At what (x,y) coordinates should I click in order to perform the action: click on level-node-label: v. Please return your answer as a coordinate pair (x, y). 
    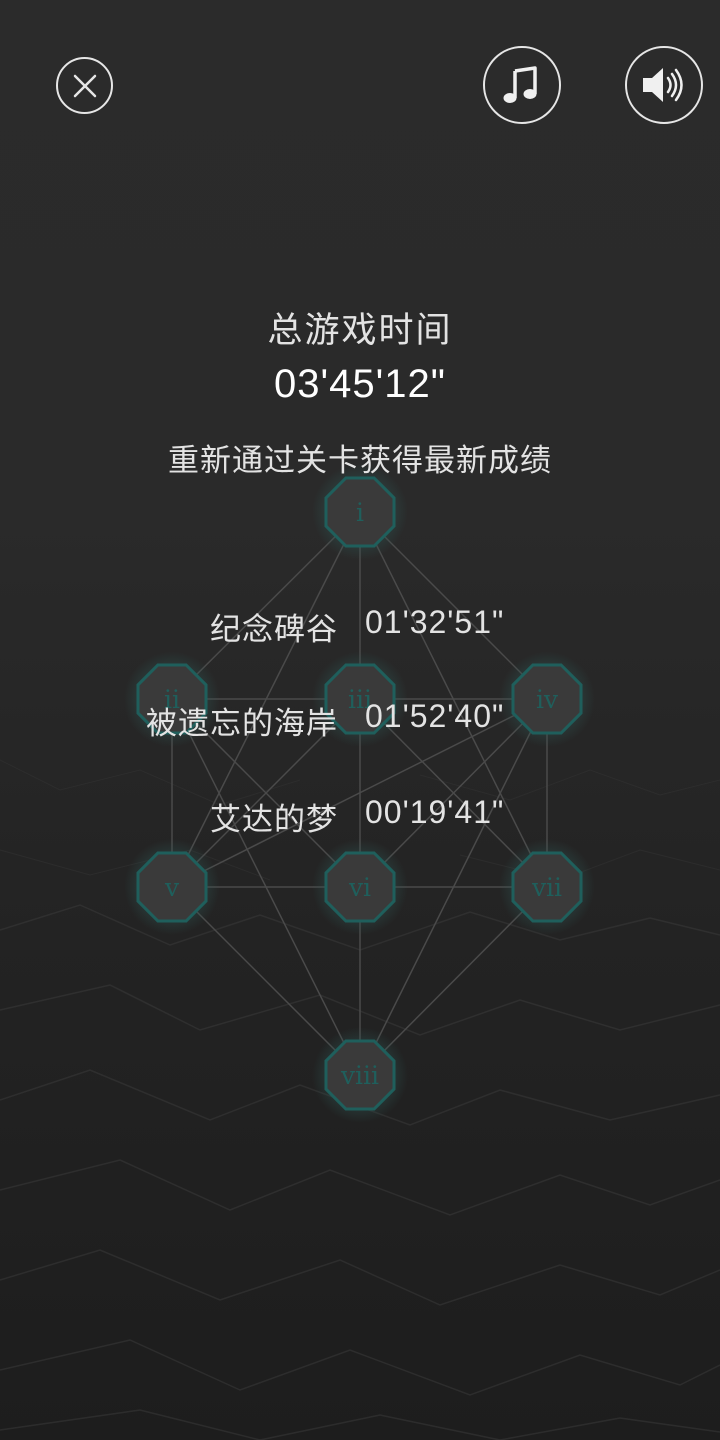
    Looking at the image, I should click on (172, 887).